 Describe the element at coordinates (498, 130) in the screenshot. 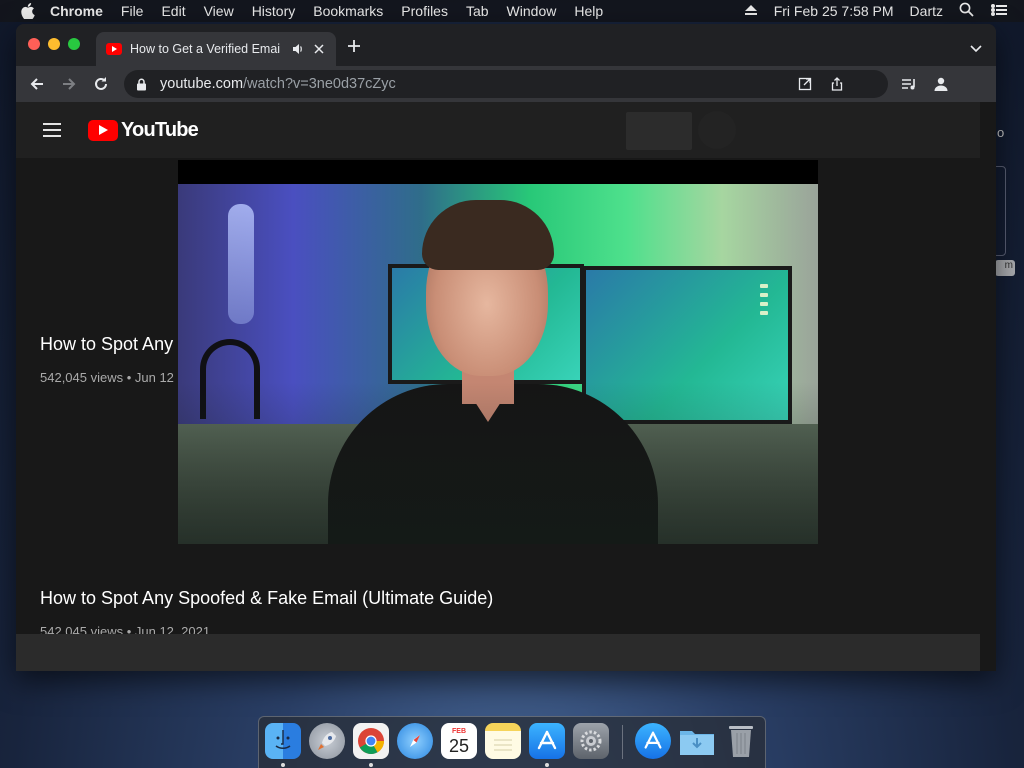

I see `youtube-header: YouTube` at that location.